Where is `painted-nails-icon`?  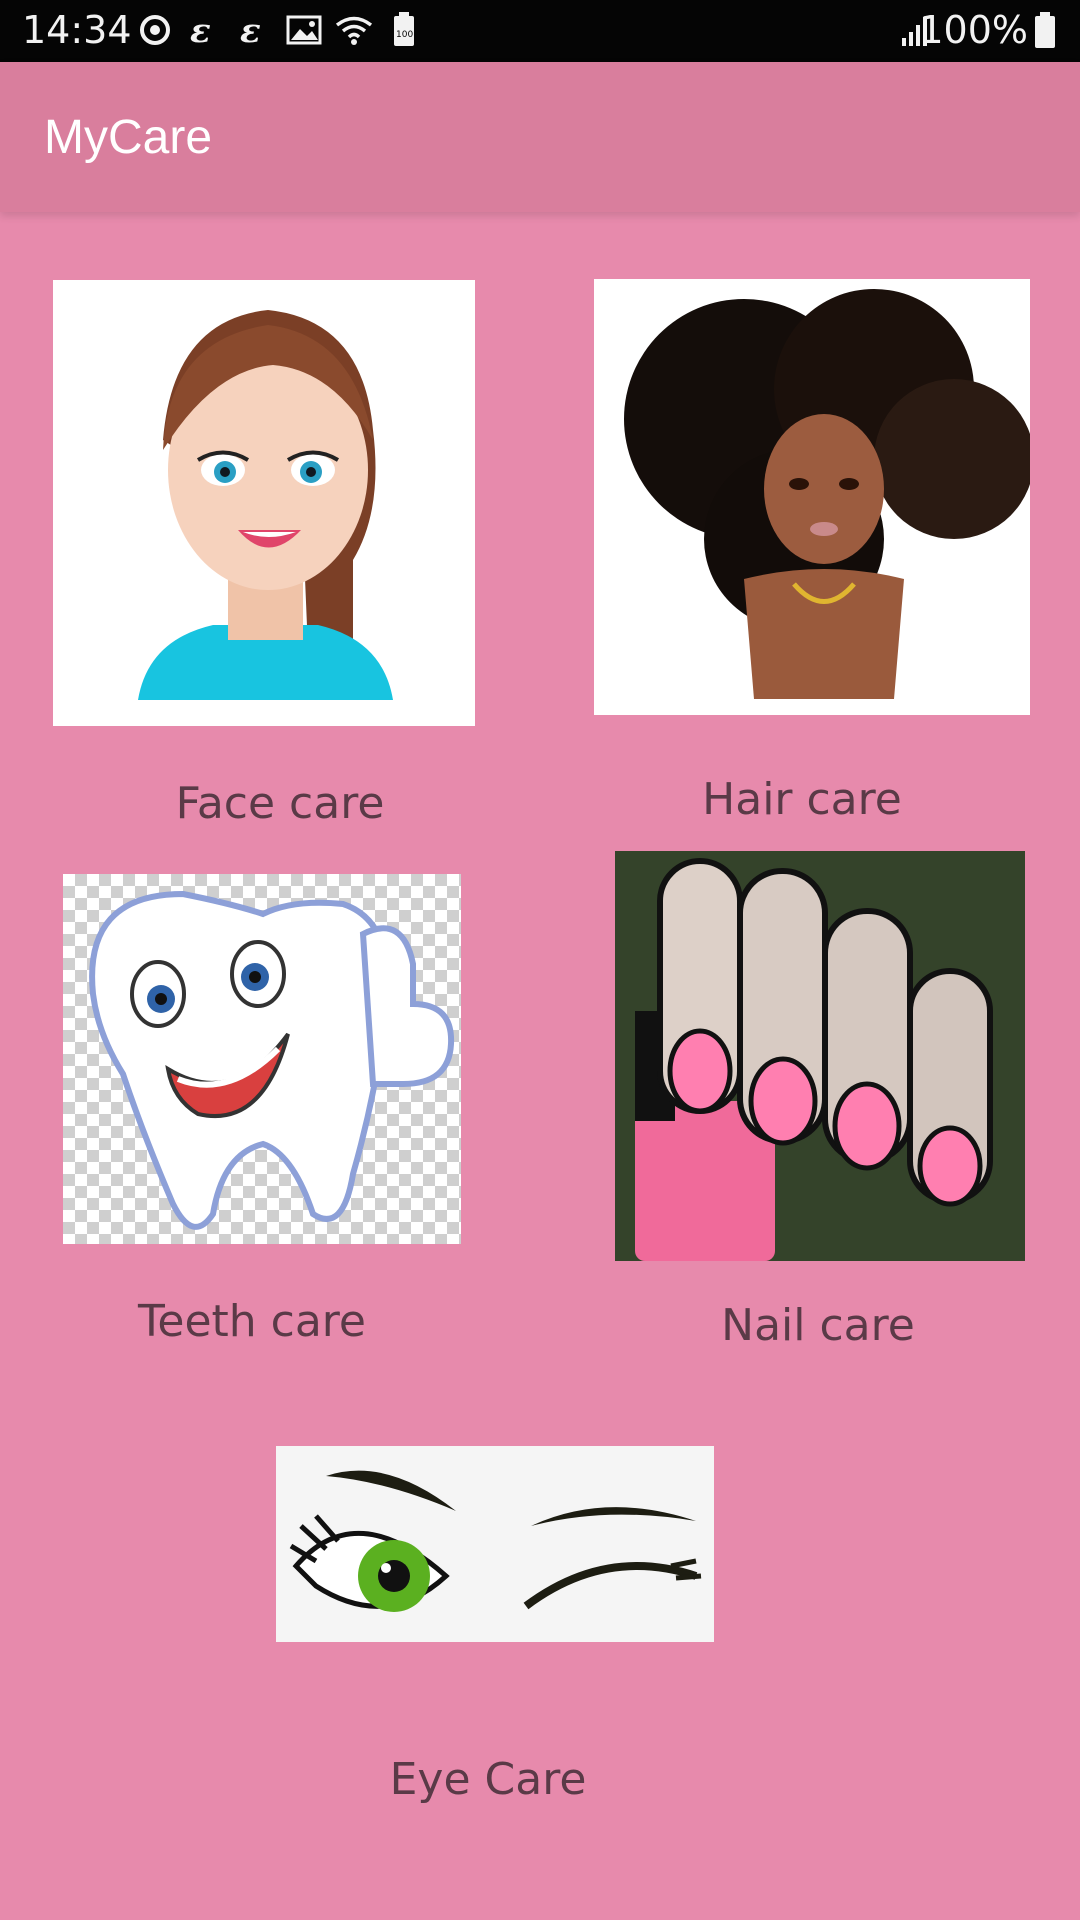 painted-nails-icon is located at coordinates (820, 1056).